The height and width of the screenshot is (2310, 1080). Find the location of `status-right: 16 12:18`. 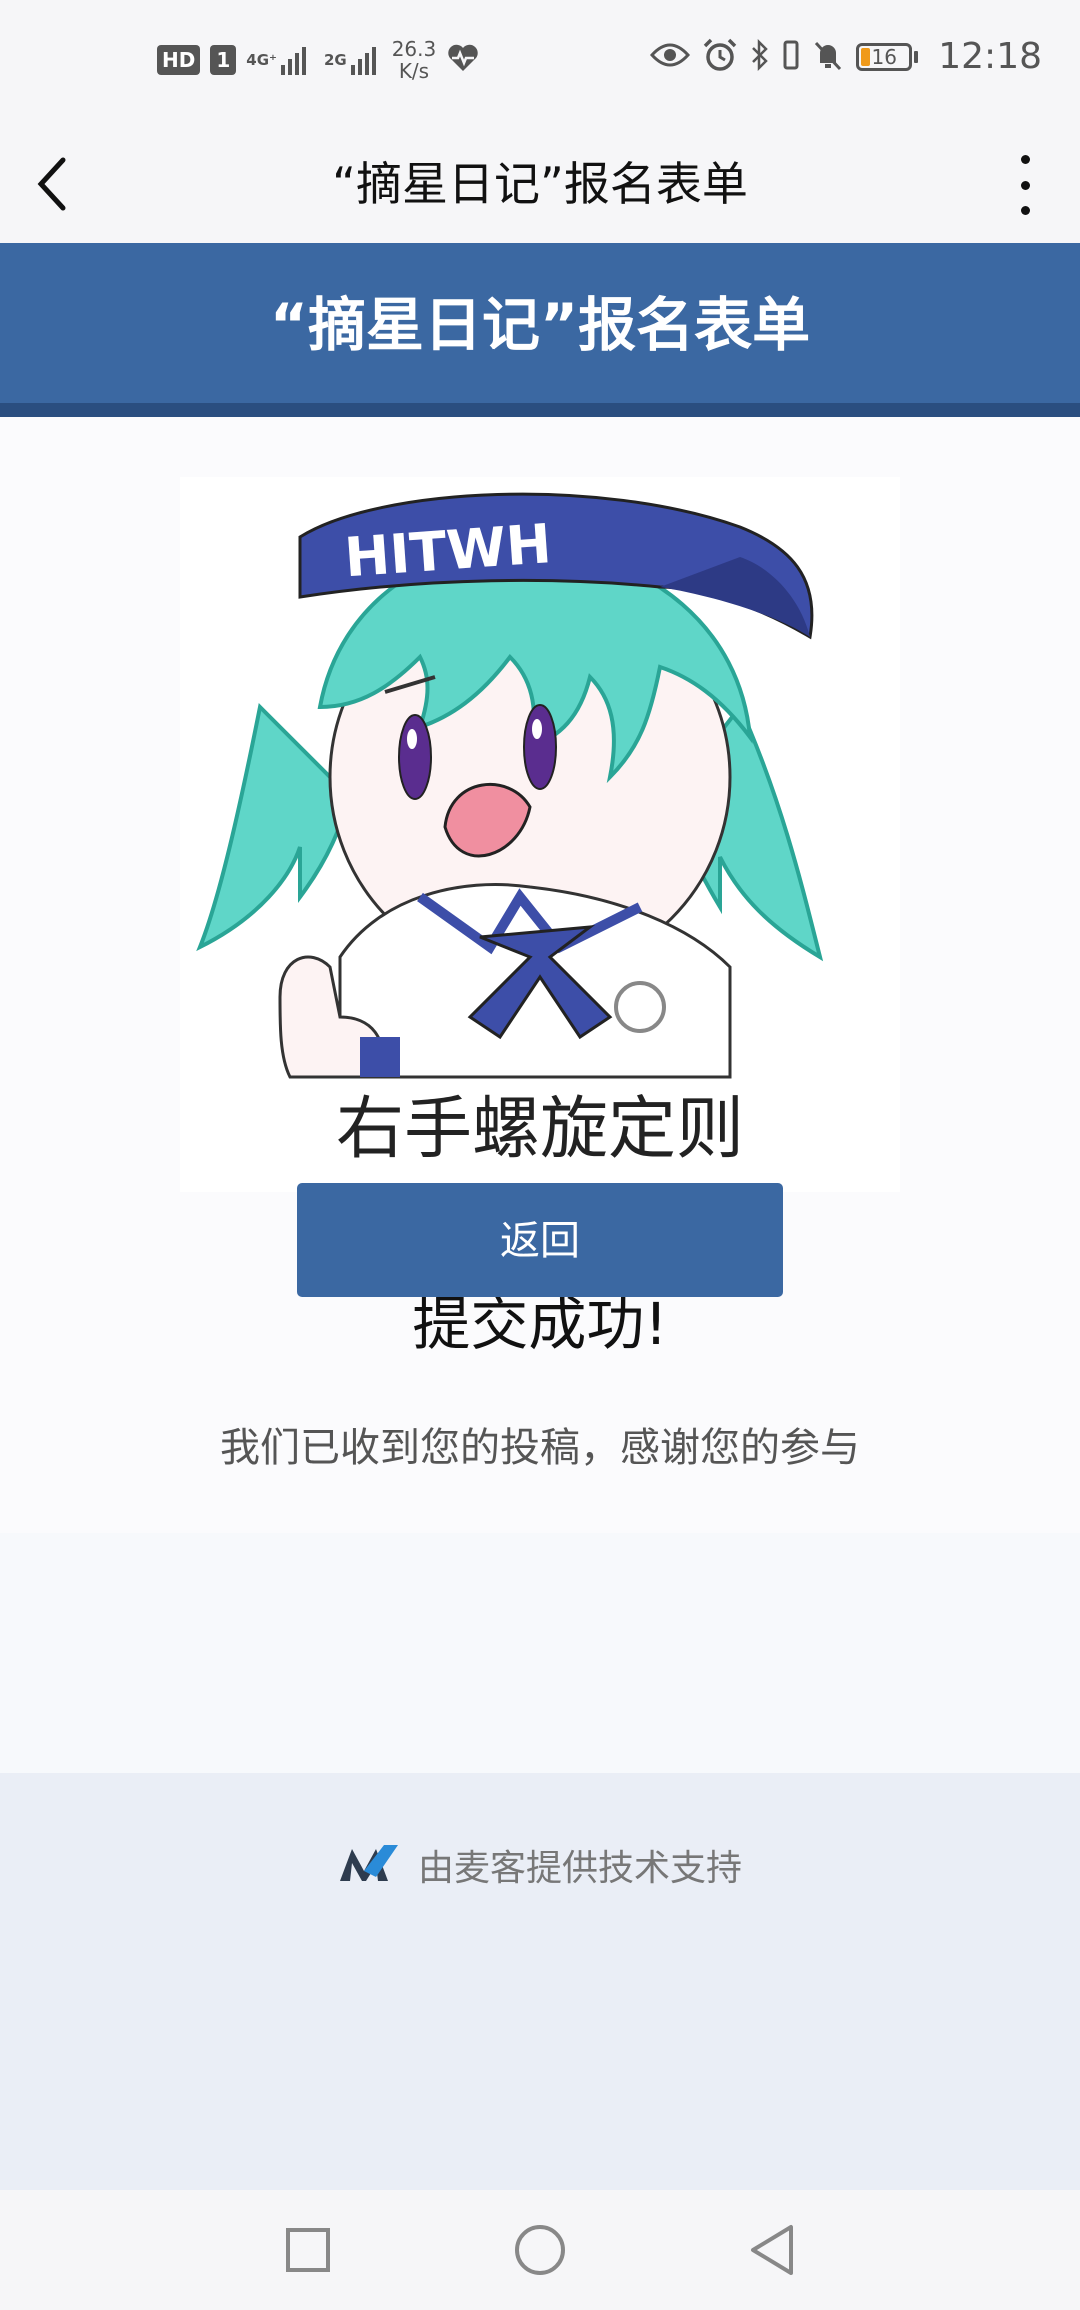

status-right: 16 12:18 is located at coordinates (846, 56).